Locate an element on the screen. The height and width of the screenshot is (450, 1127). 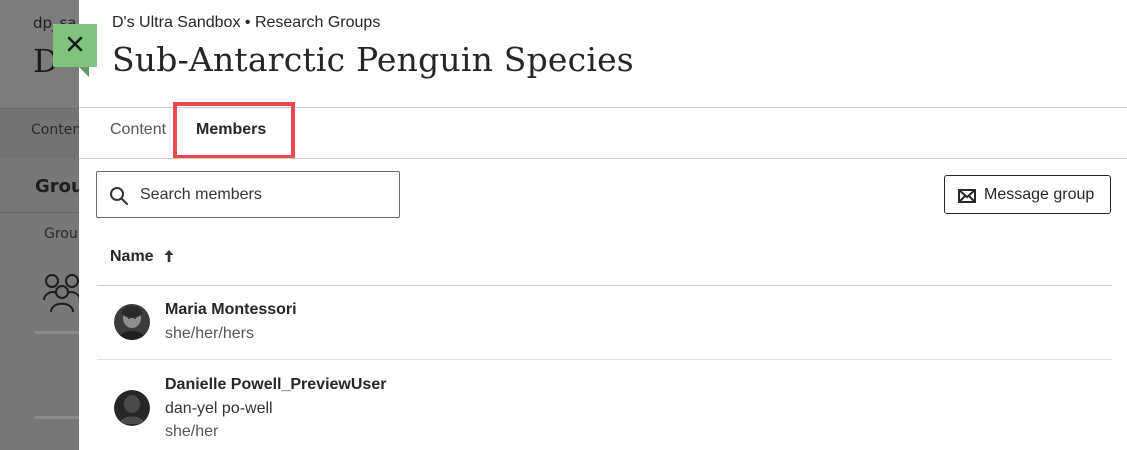
tab-highlight-box is located at coordinates (234, 130).